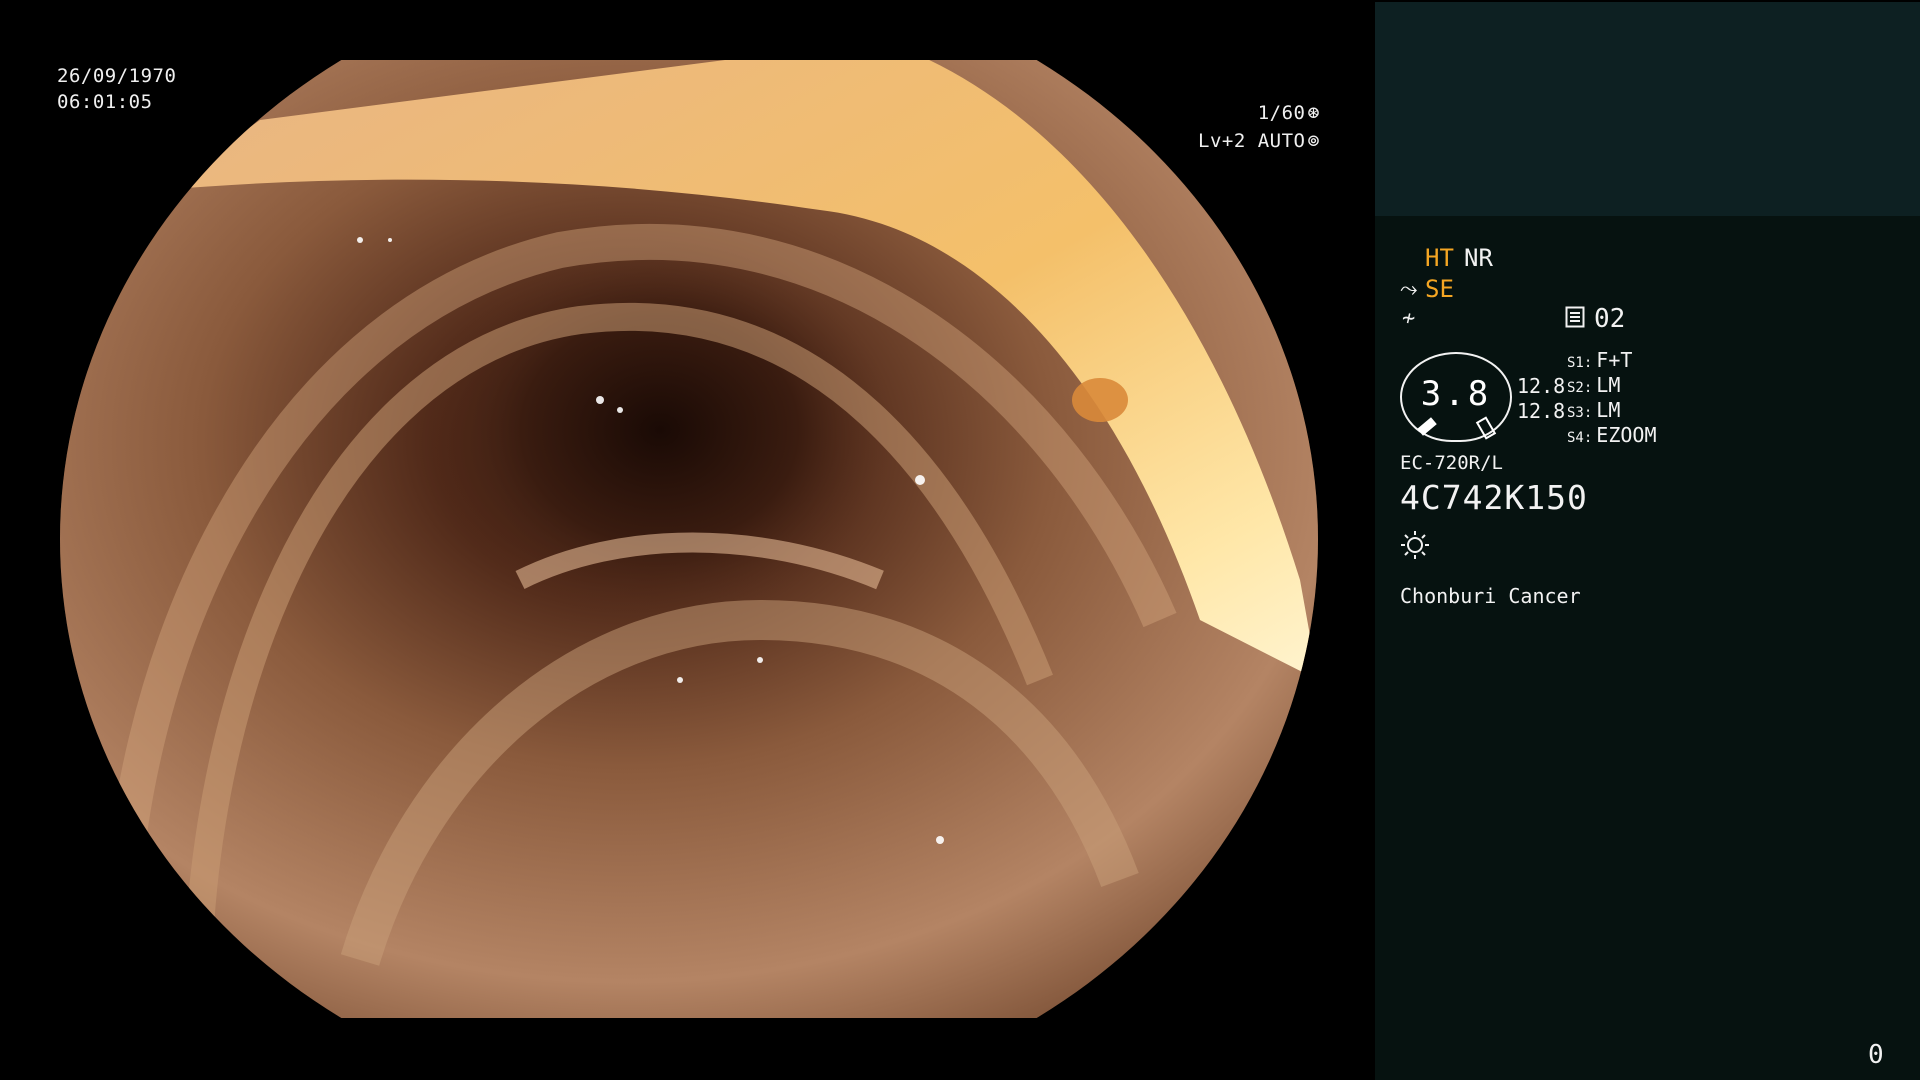 The image size is (1920, 1080). What do you see at coordinates (1575, 317) in the screenshot?
I see `memory-chip-icon` at bounding box center [1575, 317].